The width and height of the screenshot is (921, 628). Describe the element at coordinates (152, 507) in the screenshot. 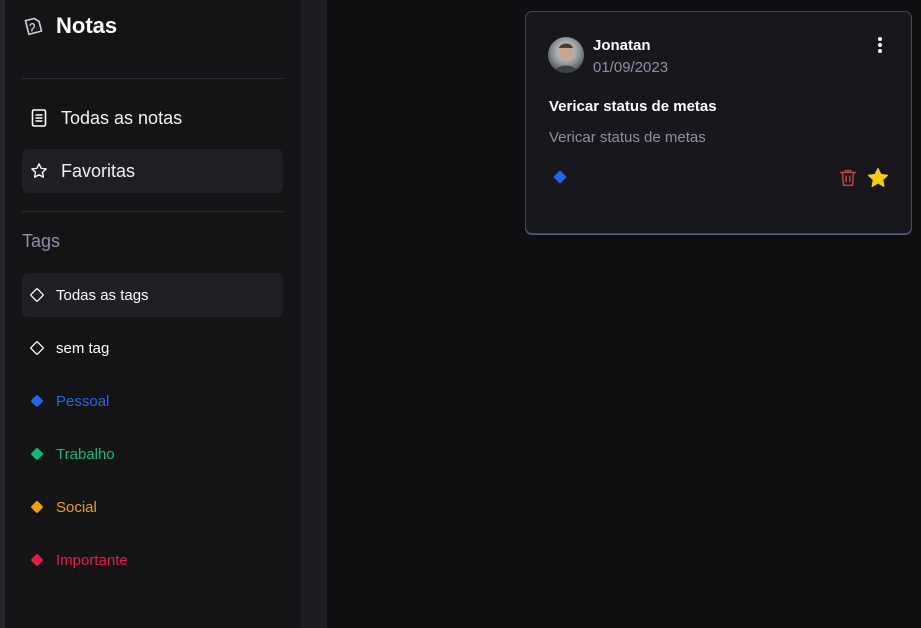

I see `tag-item: Social` at that location.